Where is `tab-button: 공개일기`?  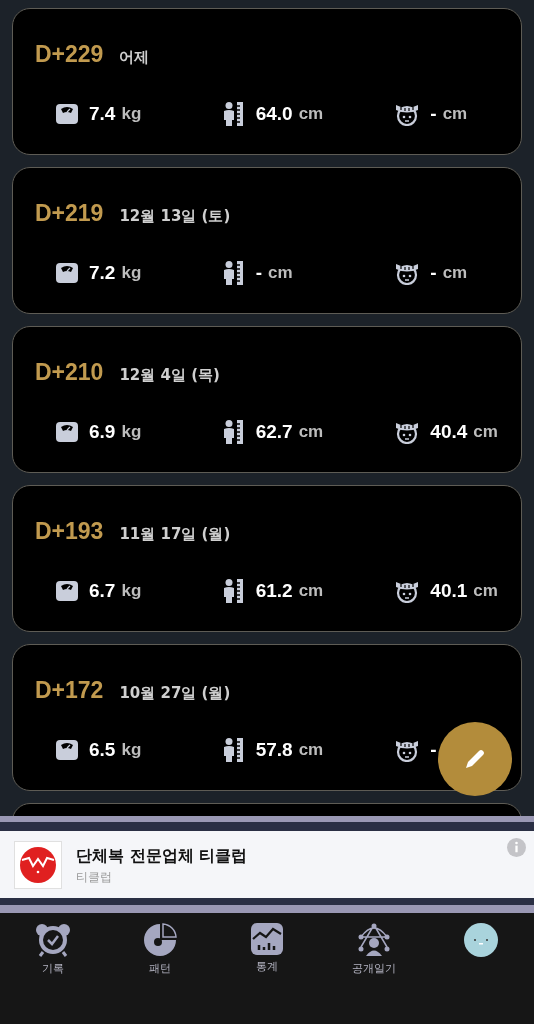 tab-button: 공개일기 is located at coordinates (374, 950).